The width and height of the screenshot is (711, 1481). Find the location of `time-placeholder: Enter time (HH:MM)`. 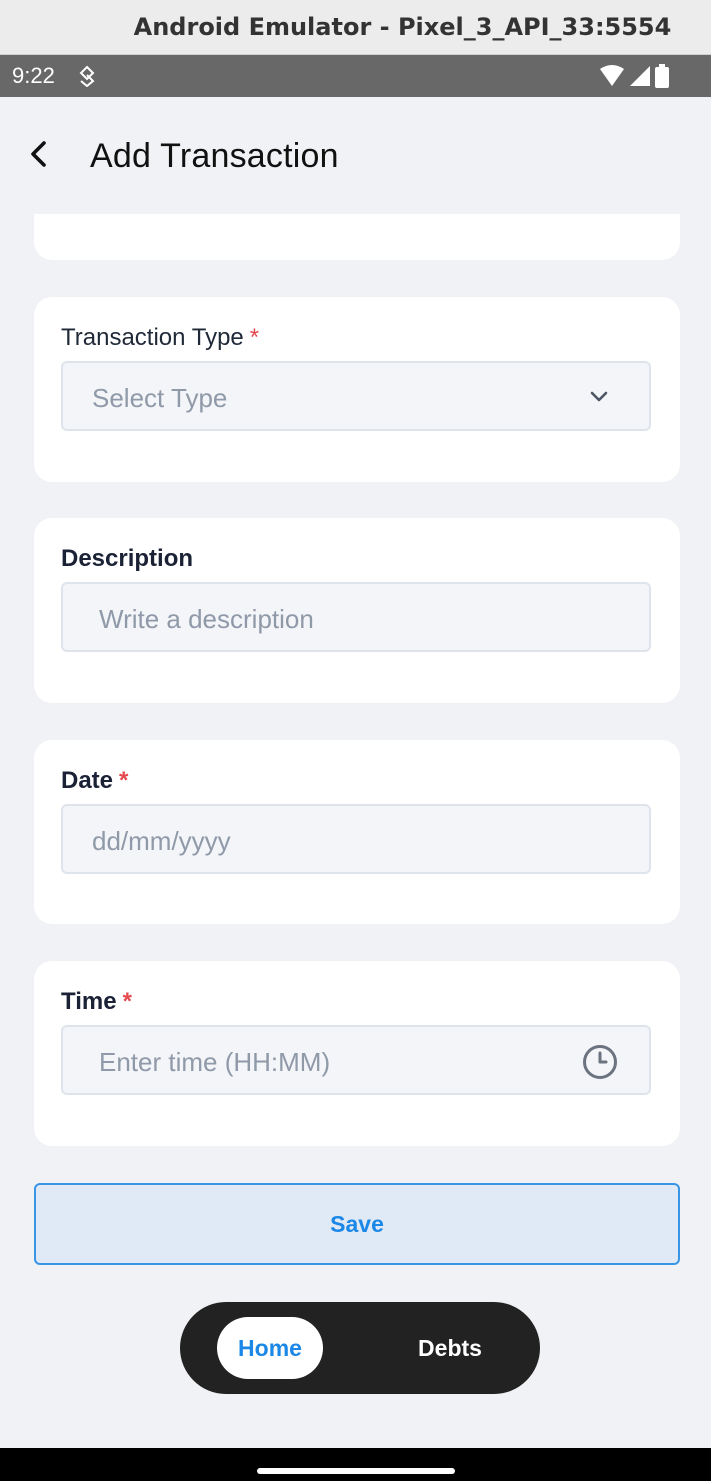

time-placeholder: Enter time (HH:MM) is located at coordinates (215, 1062).